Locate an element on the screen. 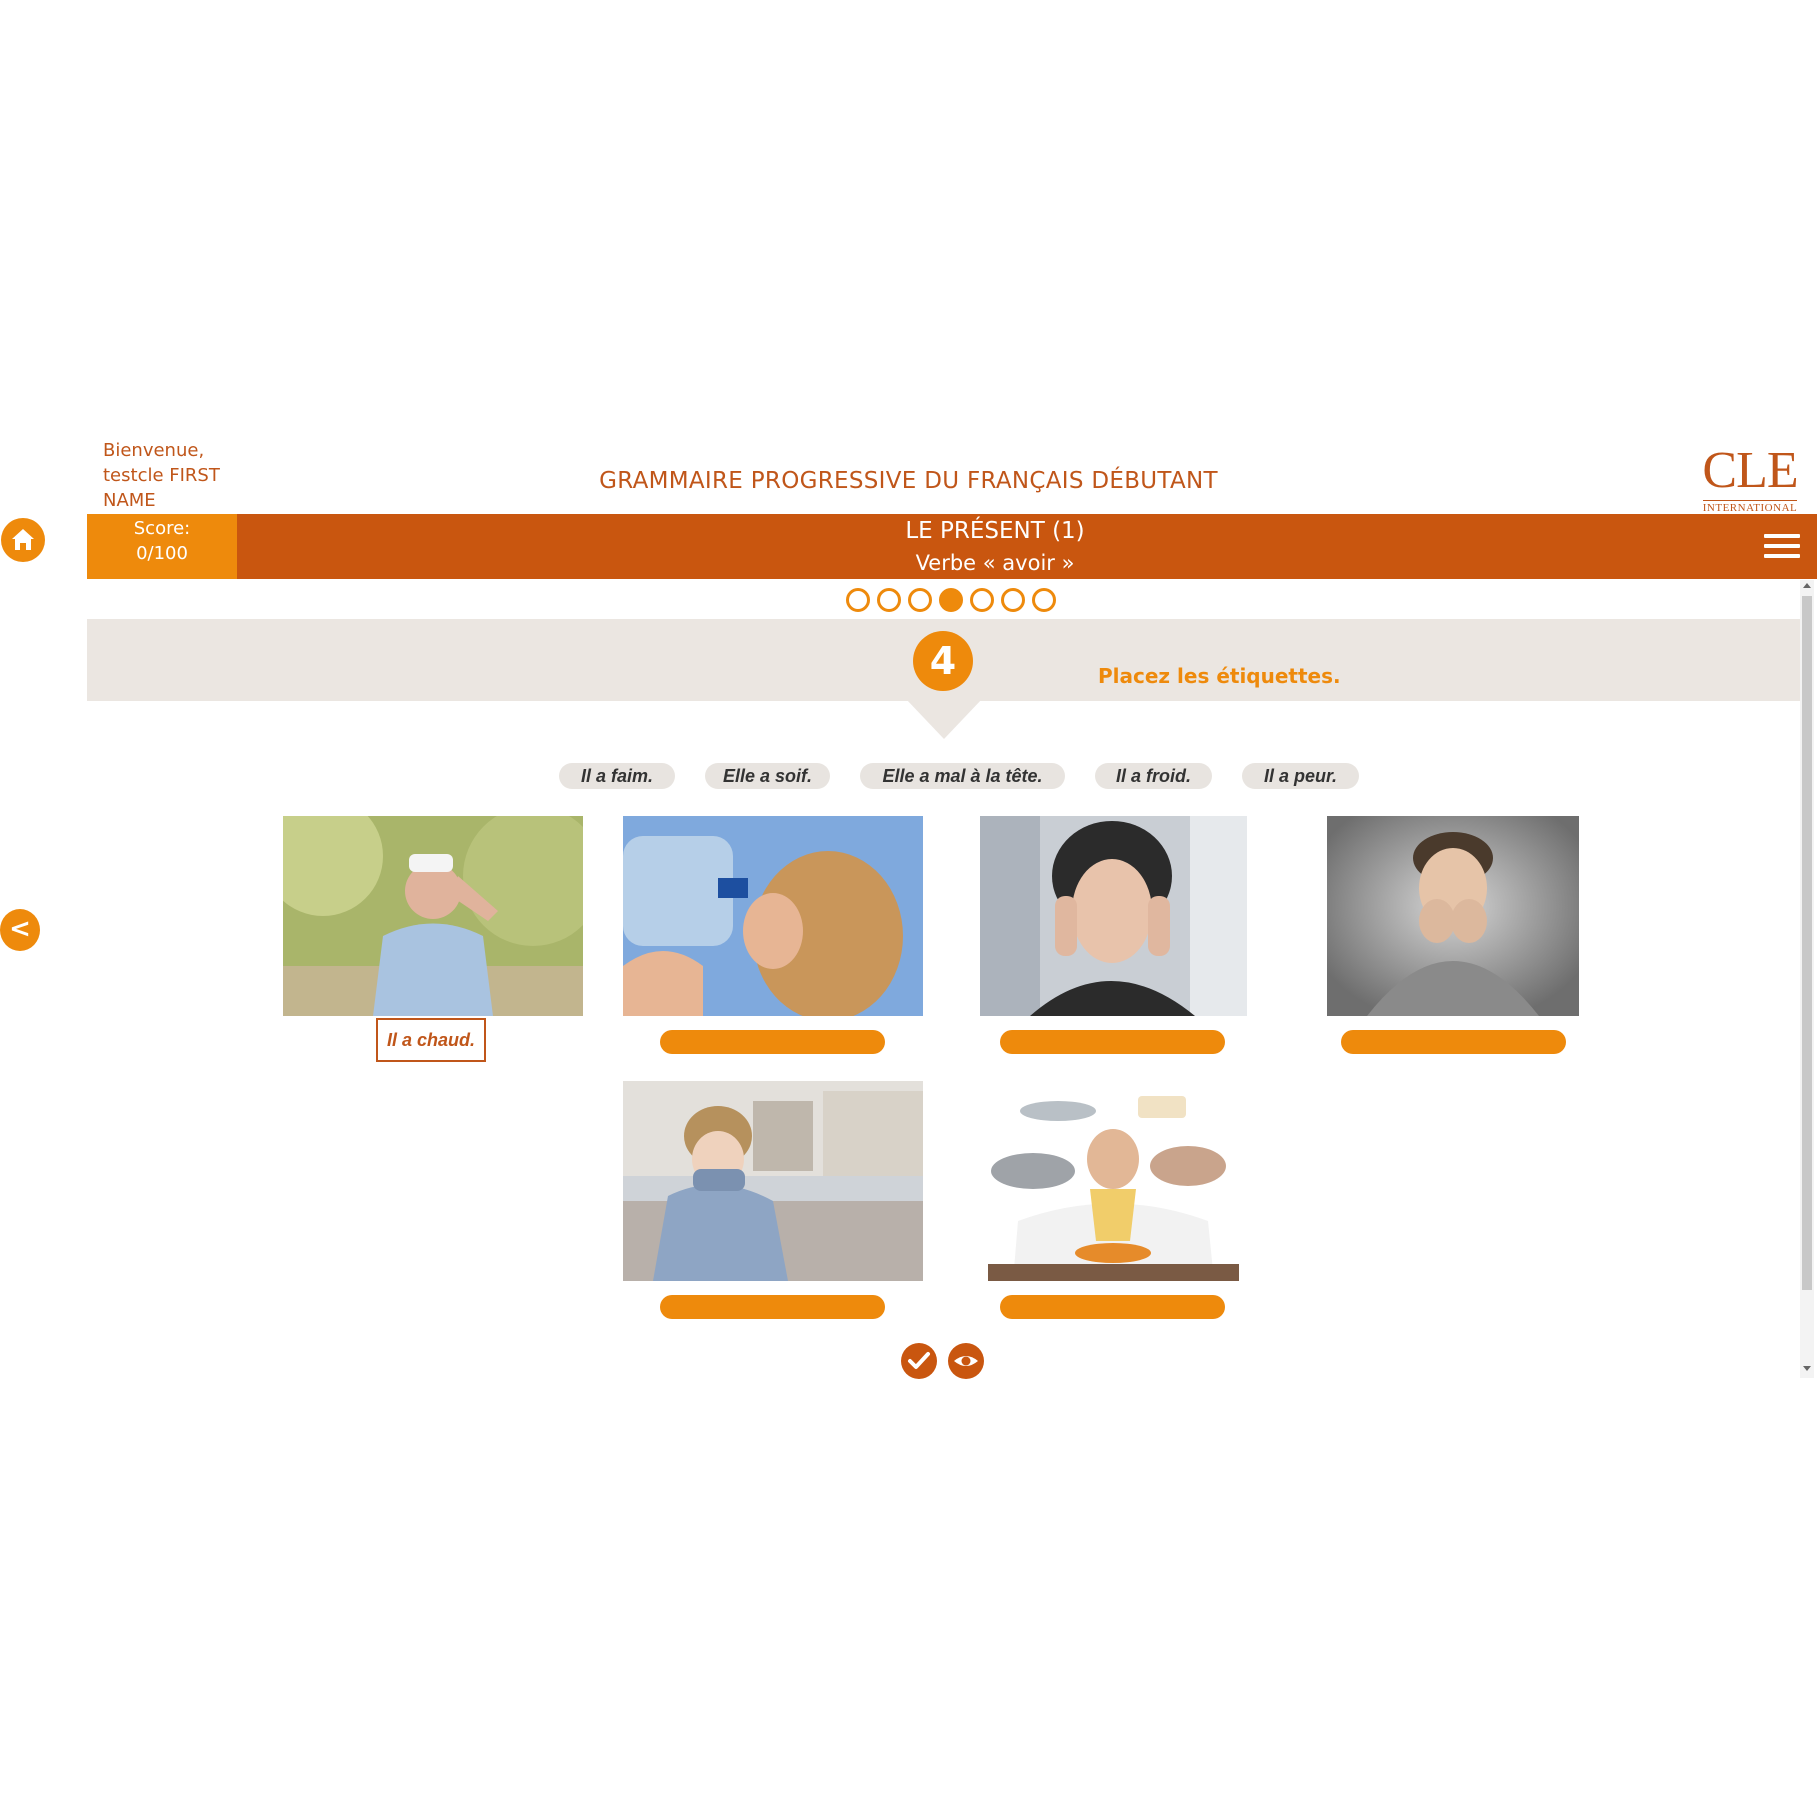 Image resolution: width=1817 pixels, height=1817 pixels. cle-logo: CLE INTERNATIONAL is located at coordinates (1750, 478).